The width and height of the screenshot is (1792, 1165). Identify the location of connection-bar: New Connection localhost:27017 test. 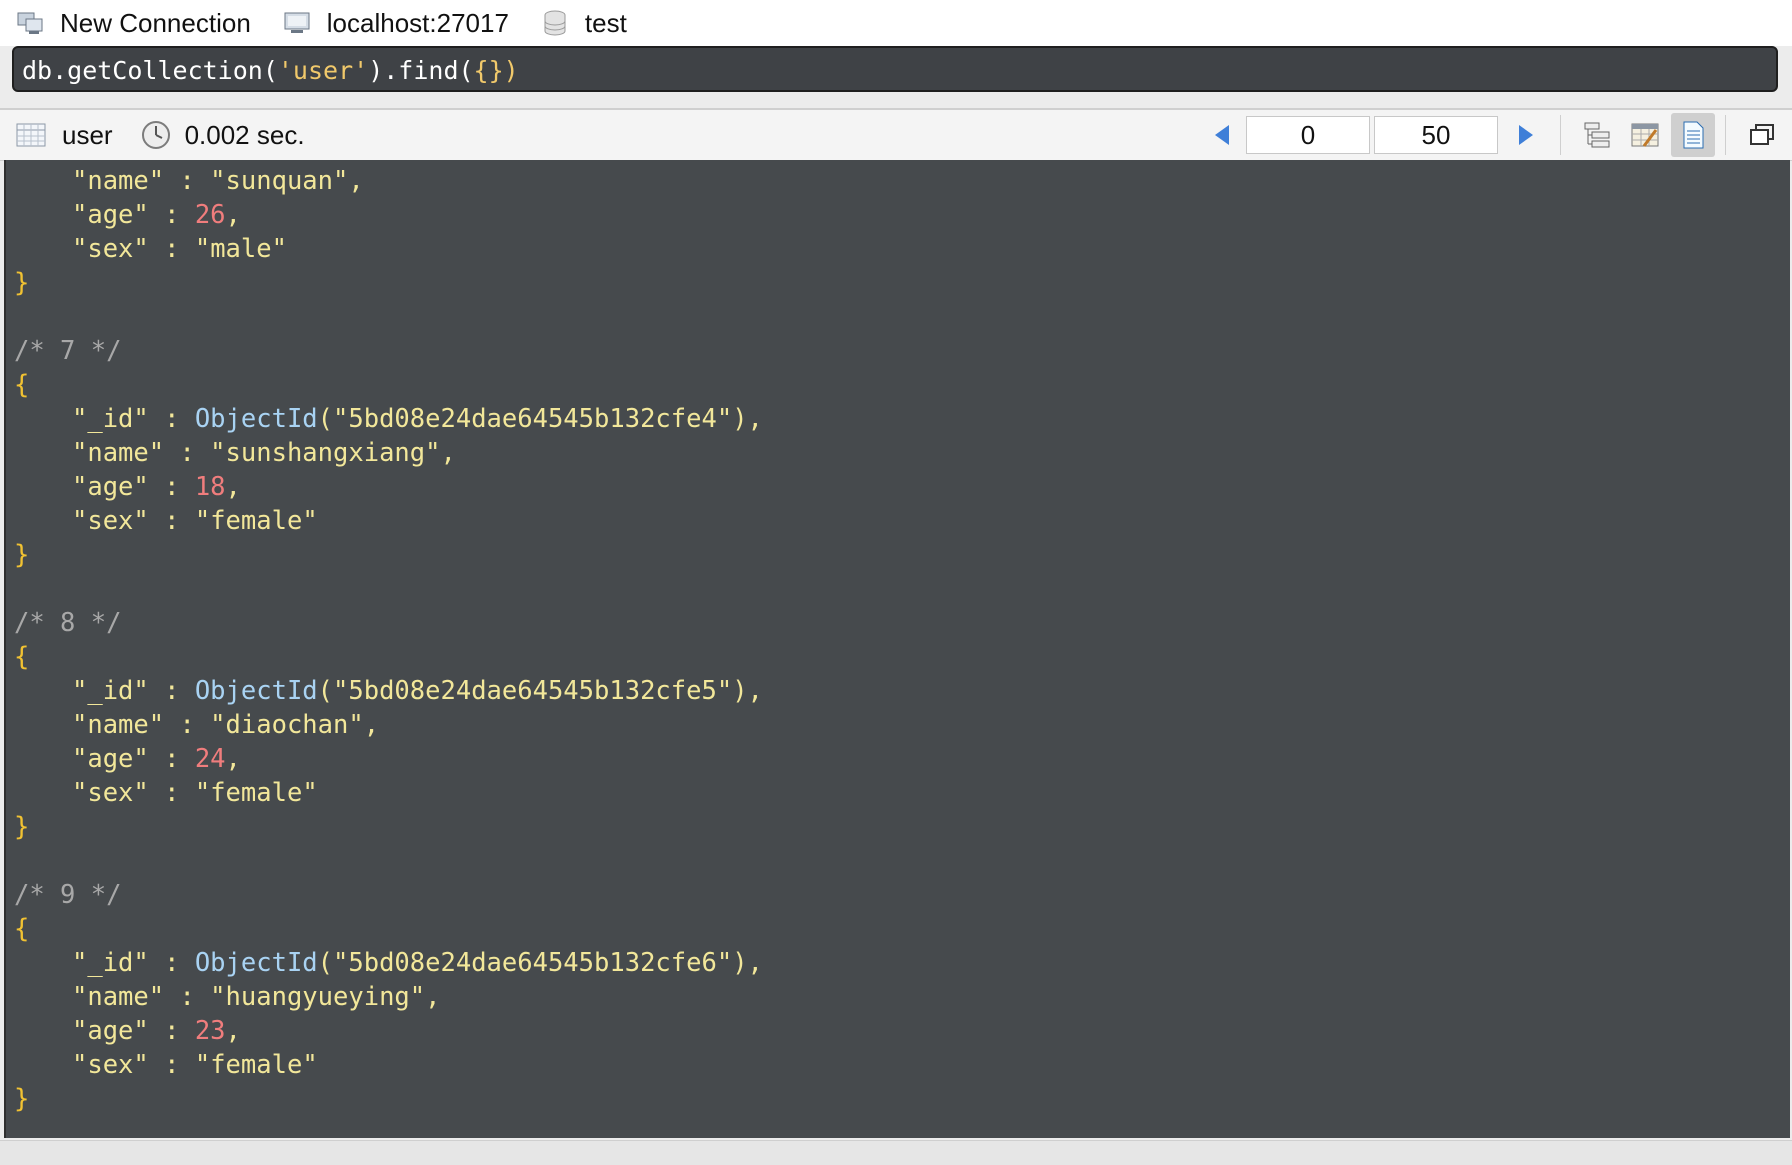
(896, 23).